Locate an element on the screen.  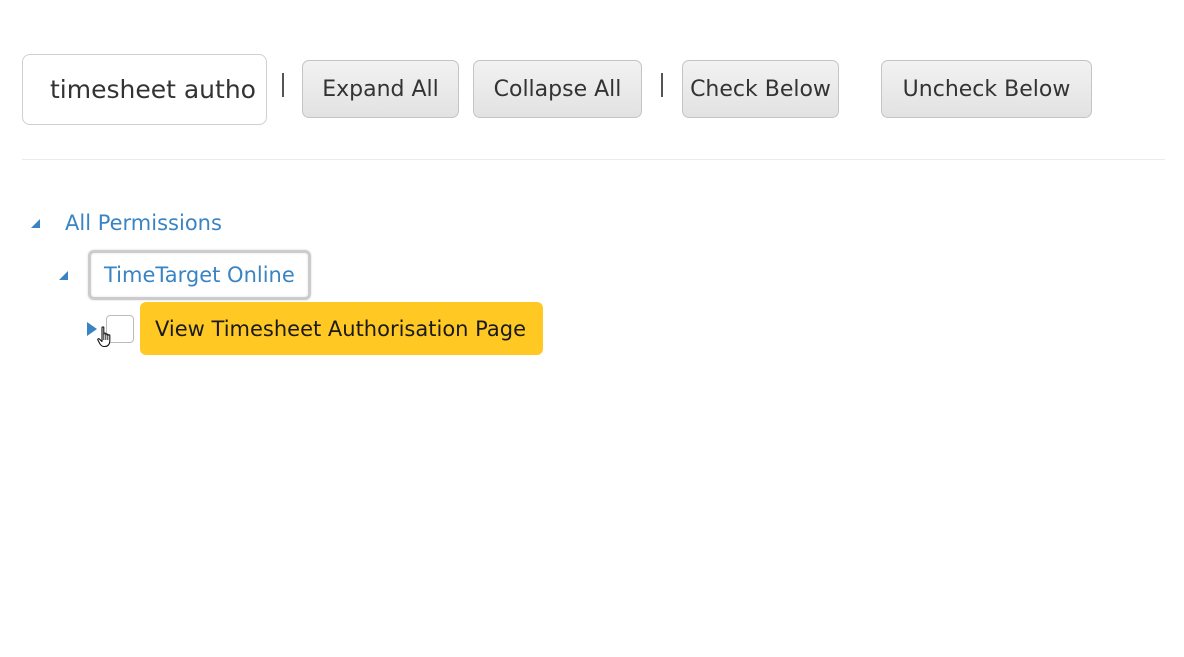
collapse-all-label: Collapse All is located at coordinates (557, 89).